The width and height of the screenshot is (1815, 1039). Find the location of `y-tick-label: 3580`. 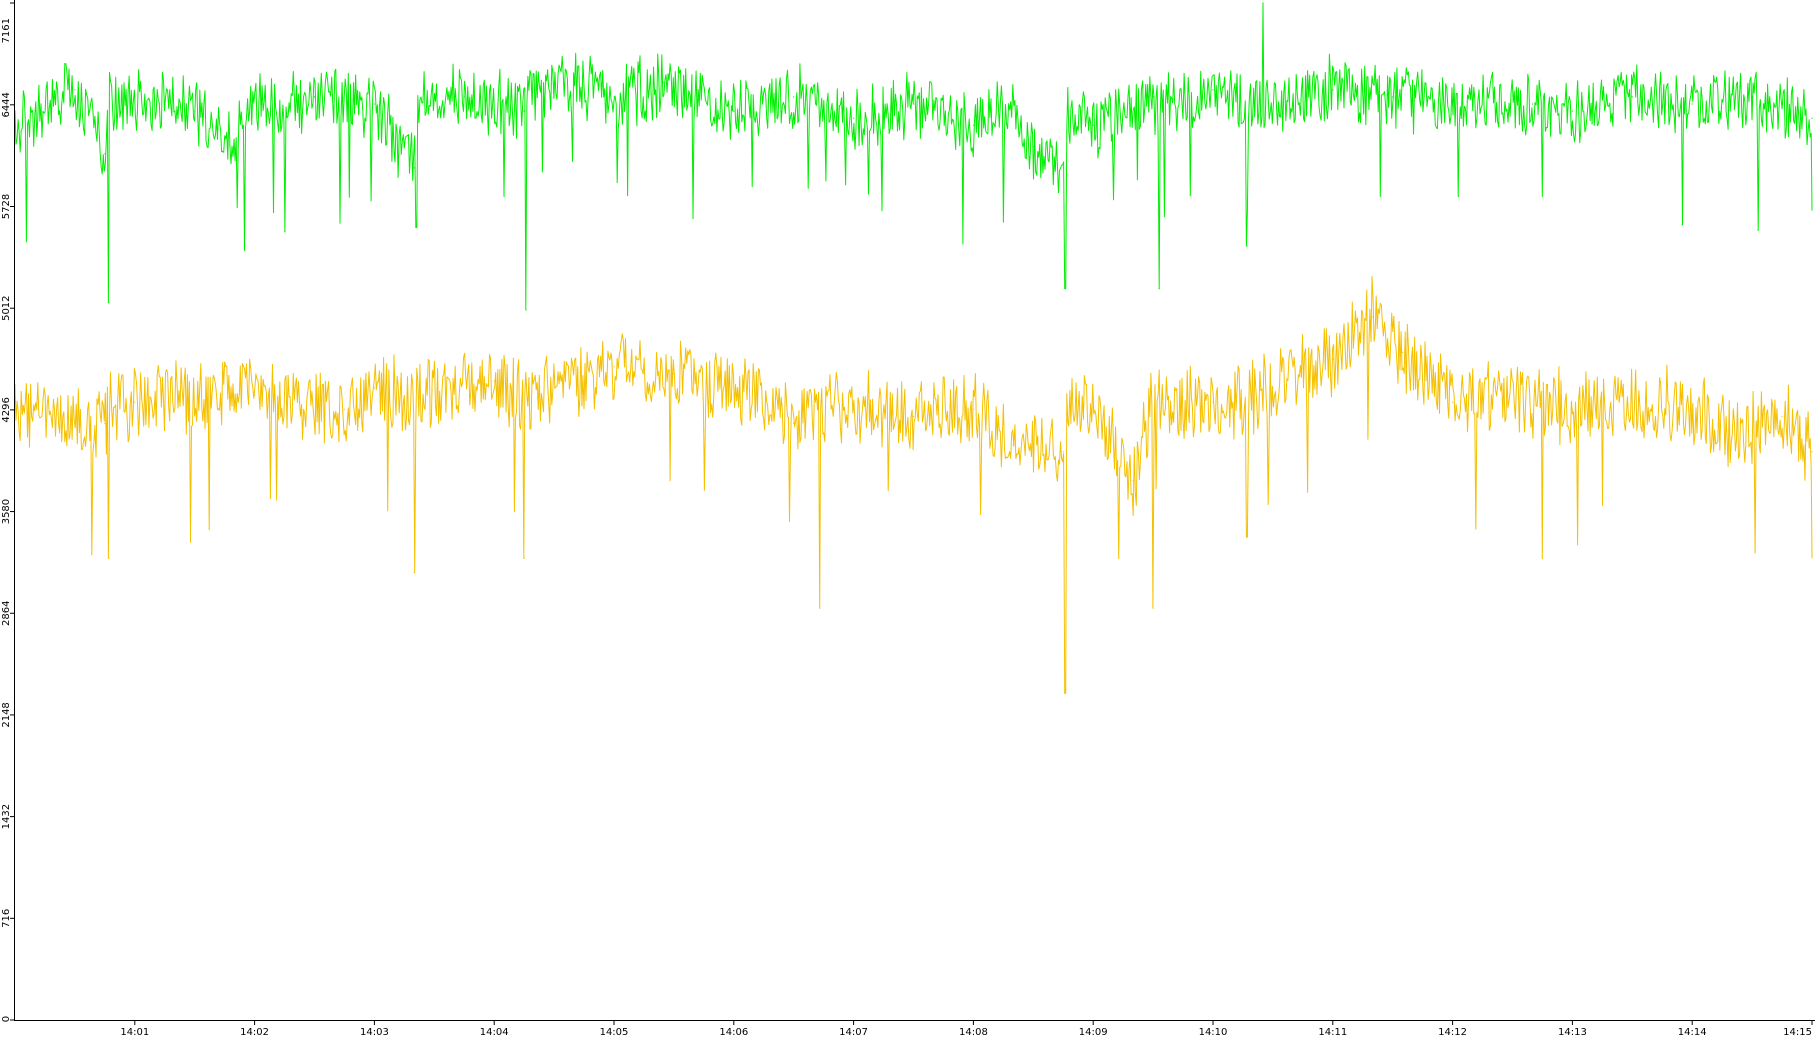

y-tick-label: 3580 is located at coordinates (6, 511).